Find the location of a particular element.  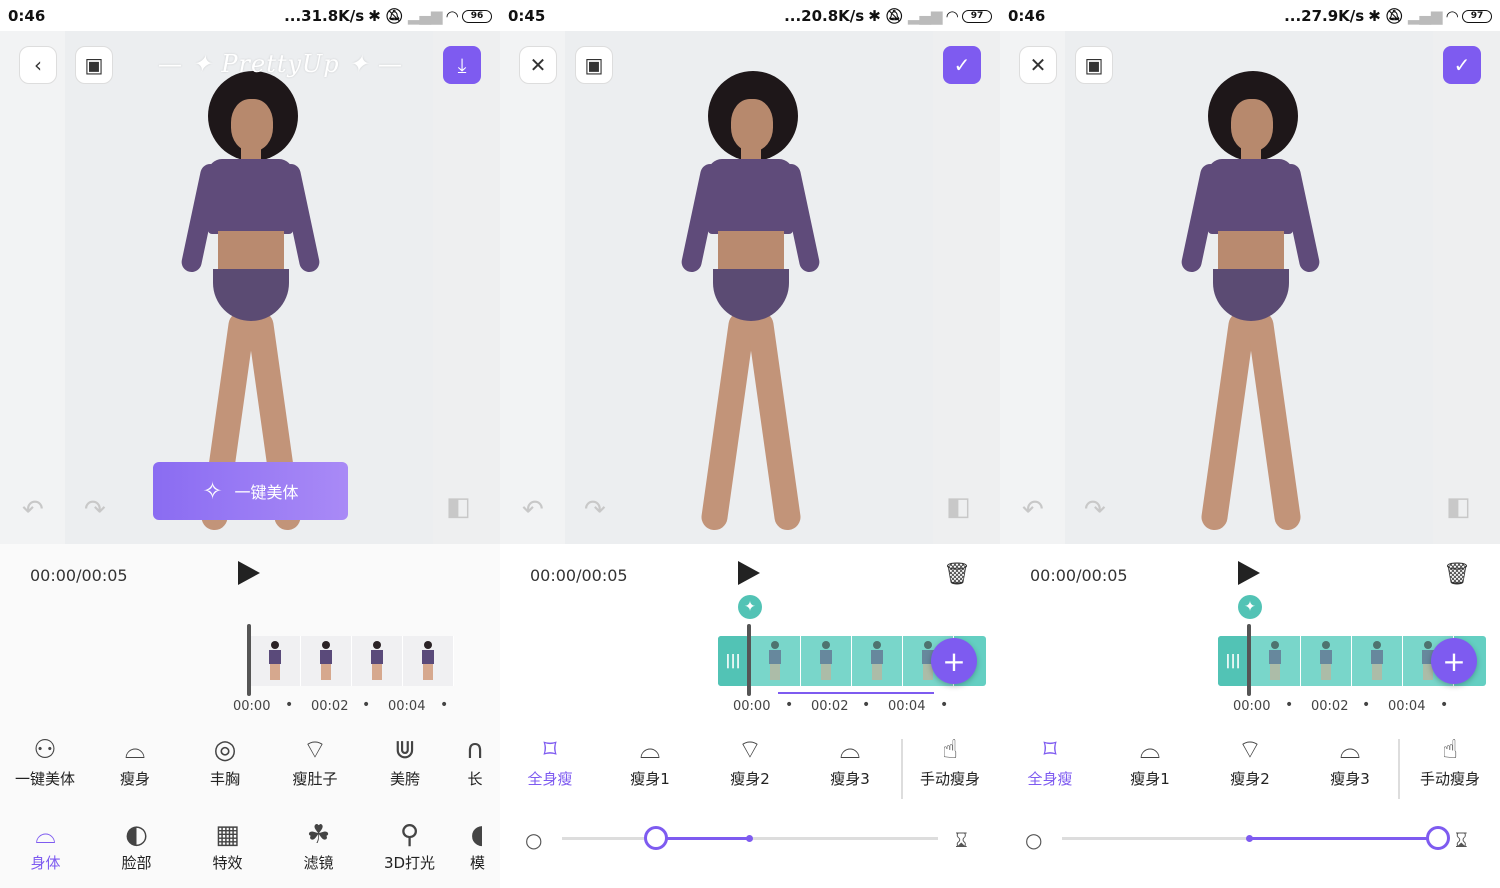

tool-one-key: ⚇ 一键美体 is located at coordinates (45, 760).